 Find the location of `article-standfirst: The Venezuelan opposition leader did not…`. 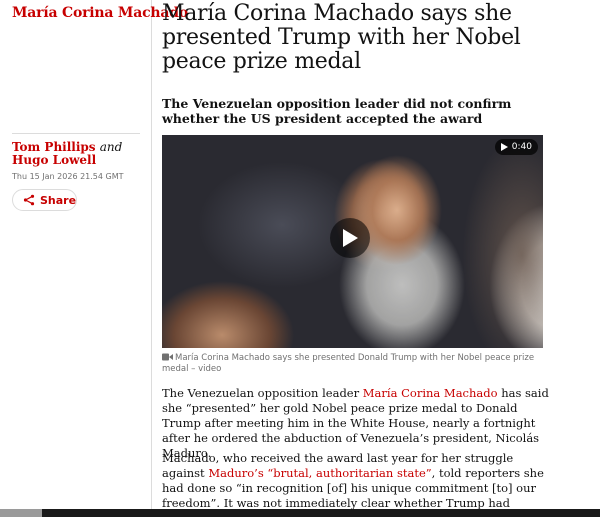

article-standfirst: The Venezuelan opposition leader did not… is located at coordinates (337, 111).